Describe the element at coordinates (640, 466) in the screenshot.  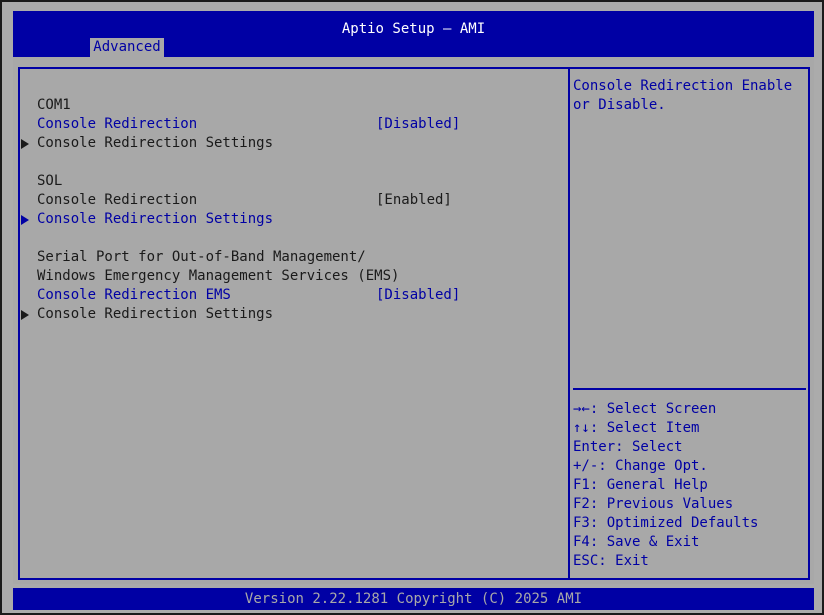
I see `key-change-opt: +/-: Change Opt.` at that location.